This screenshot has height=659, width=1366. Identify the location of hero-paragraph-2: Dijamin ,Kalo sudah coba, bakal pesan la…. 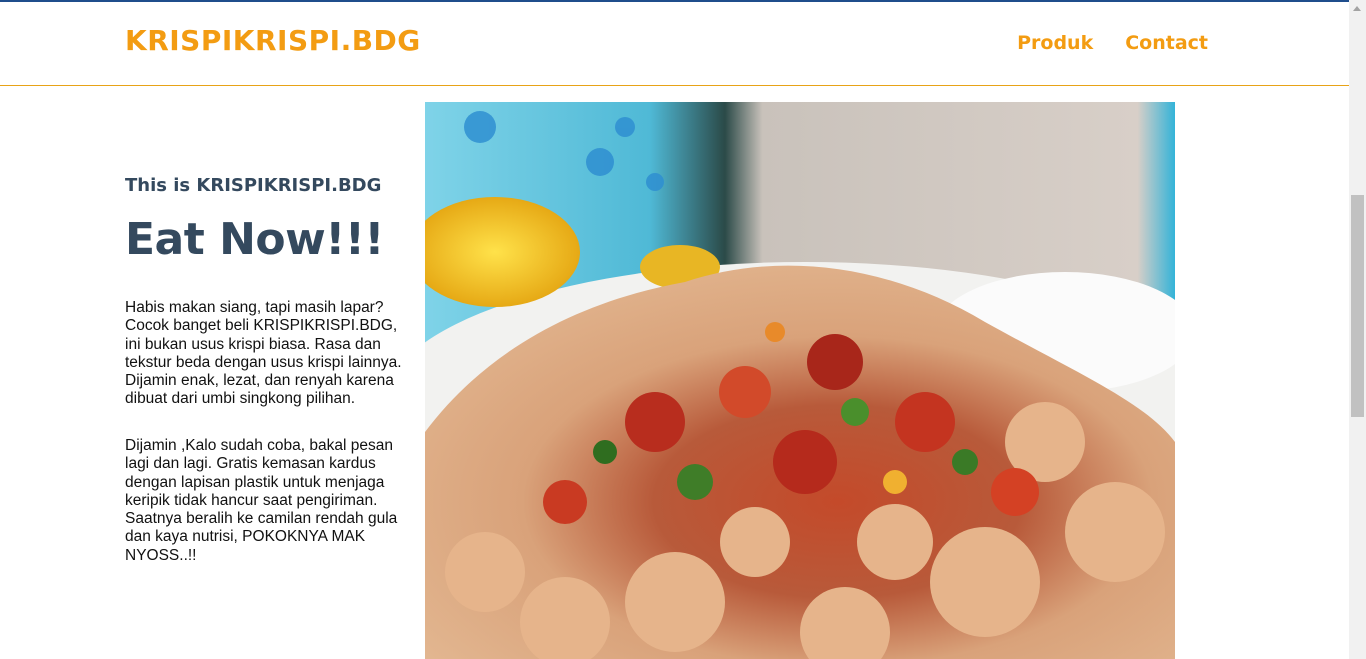
(261, 500).